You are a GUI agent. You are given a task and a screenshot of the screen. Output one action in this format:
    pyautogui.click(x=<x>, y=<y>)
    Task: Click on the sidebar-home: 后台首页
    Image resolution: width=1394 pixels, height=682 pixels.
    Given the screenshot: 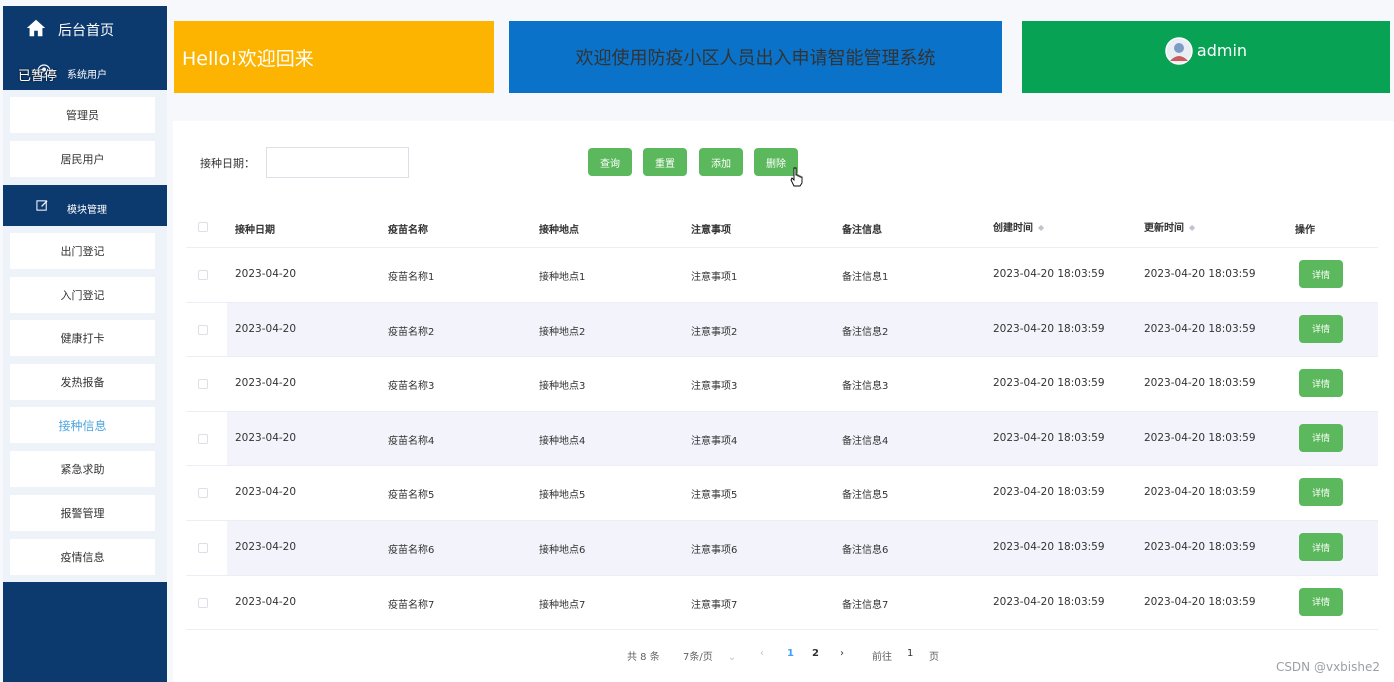 What is the action you would take?
    pyautogui.click(x=85, y=28)
    